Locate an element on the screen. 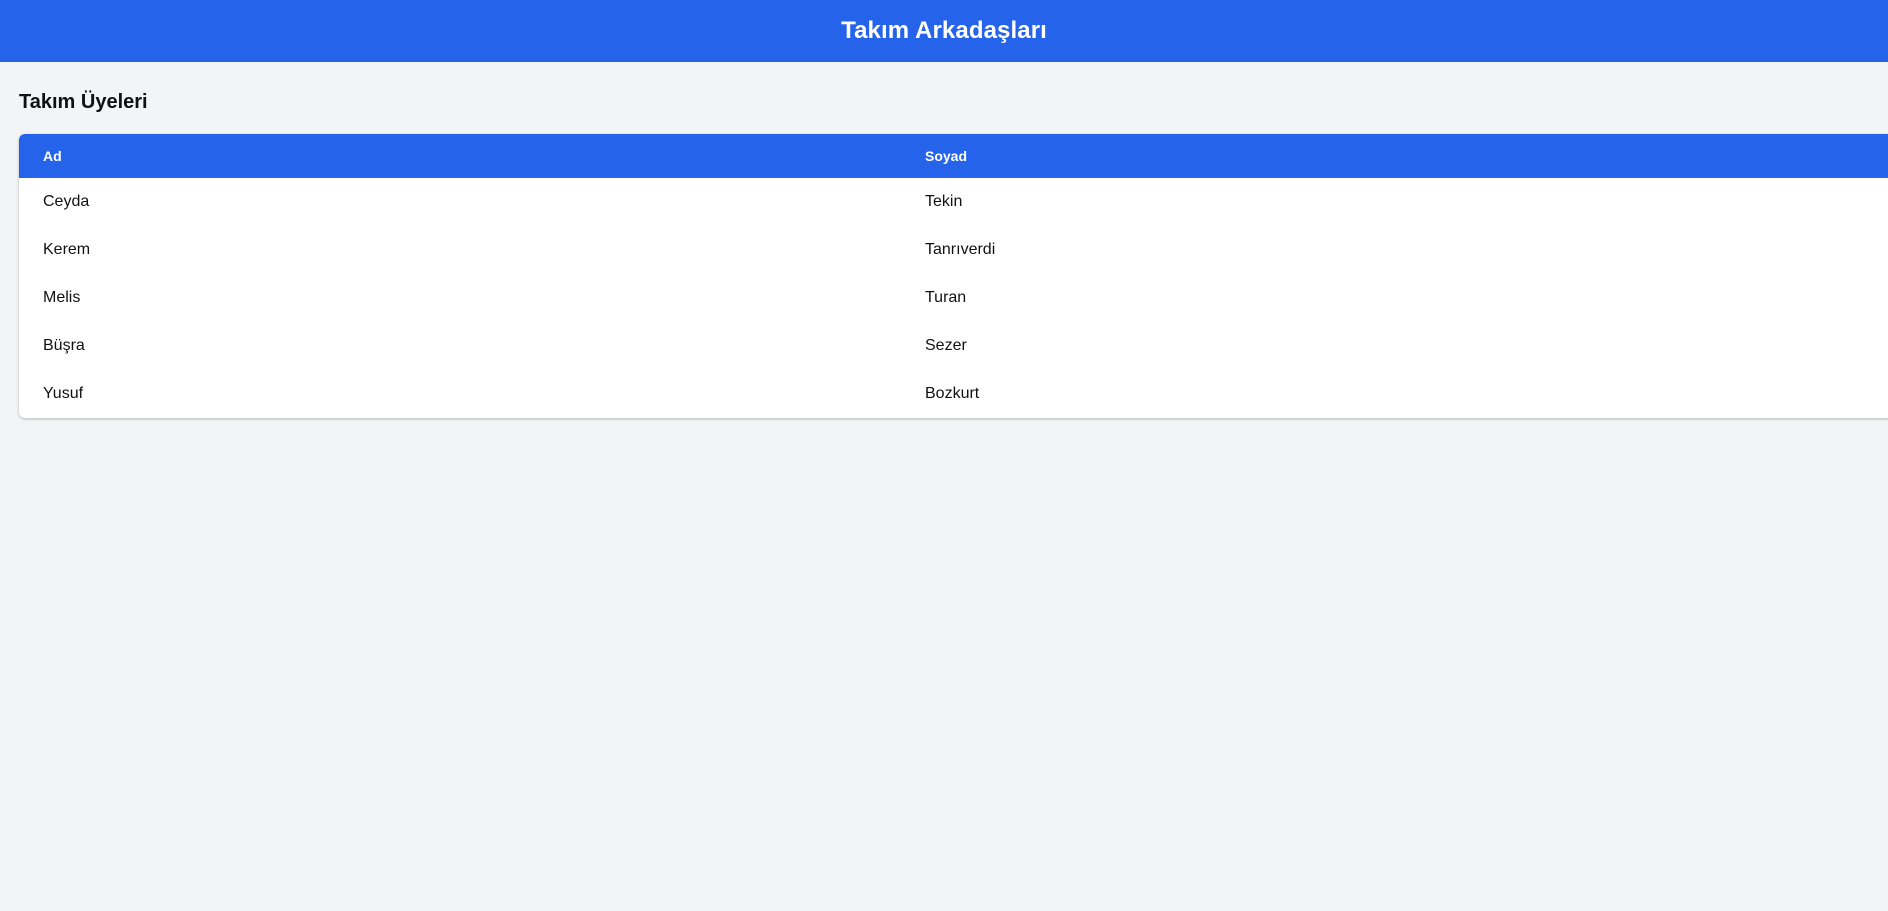  table-row: Yusuf Bozkurt is located at coordinates (953, 394).